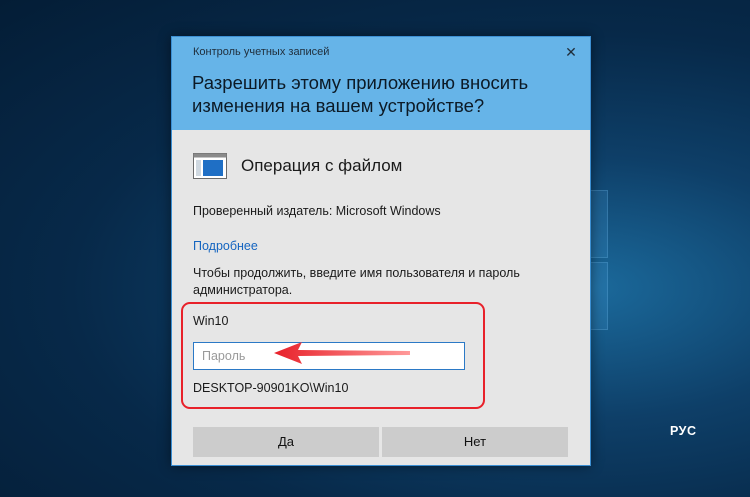 The width and height of the screenshot is (750, 497). Describe the element at coordinates (286, 442) in the screenshot. I see `yes-button: Да` at that location.